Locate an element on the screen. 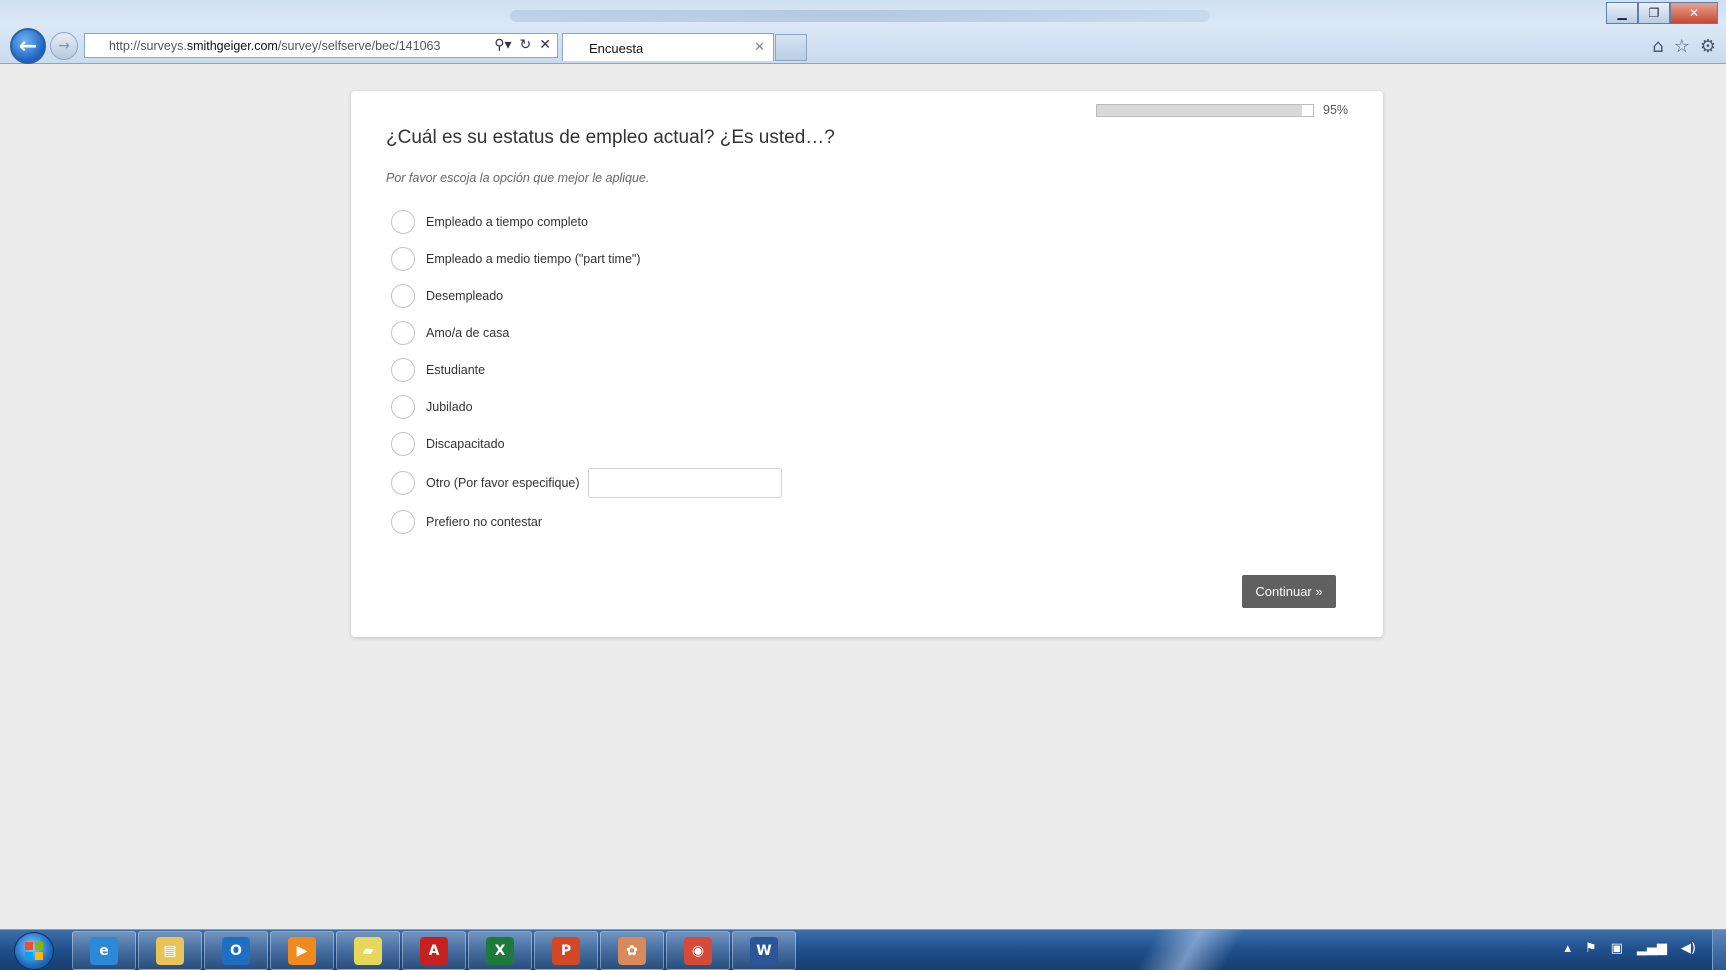 This screenshot has height=970, width=1726. outlook-icon: O is located at coordinates (236, 950).